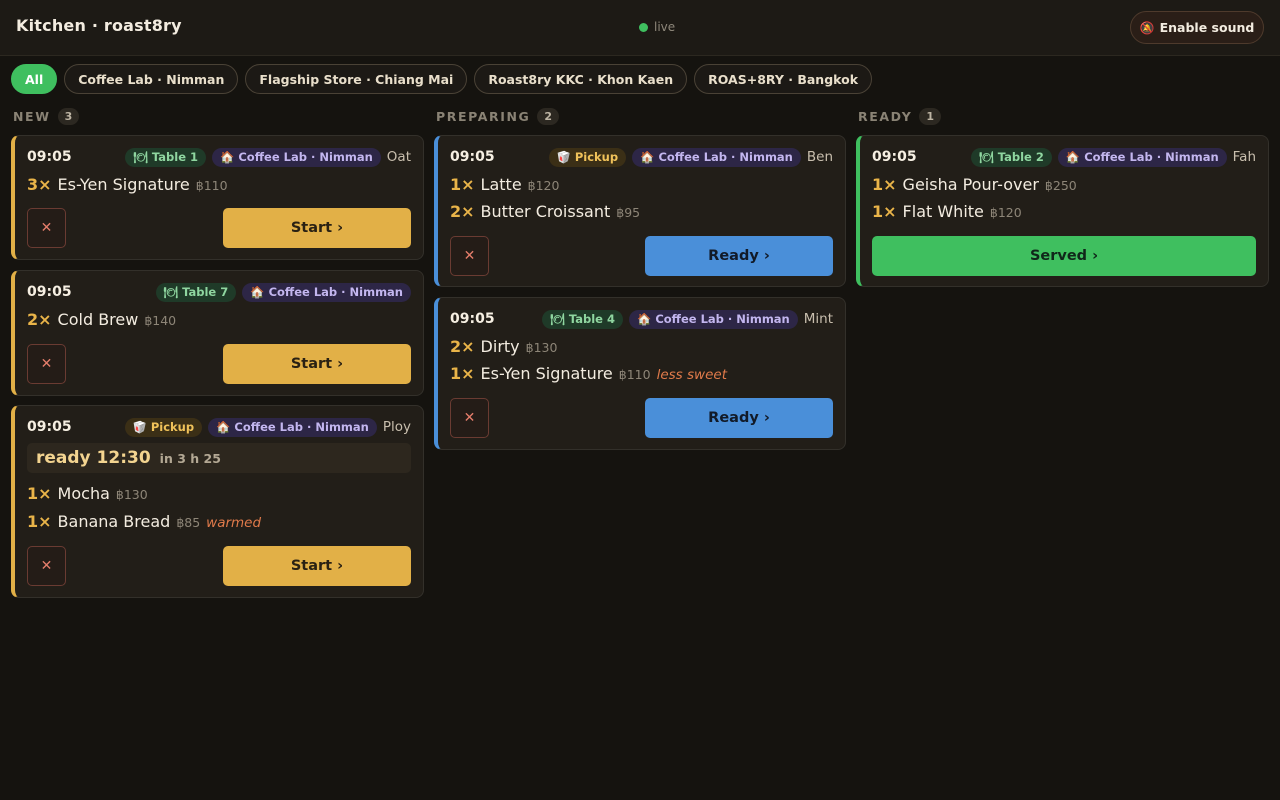  What do you see at coordinates (548, 116) in the screenshot?
I see `column-count-badge: 2` at bounding box center [548, 116].